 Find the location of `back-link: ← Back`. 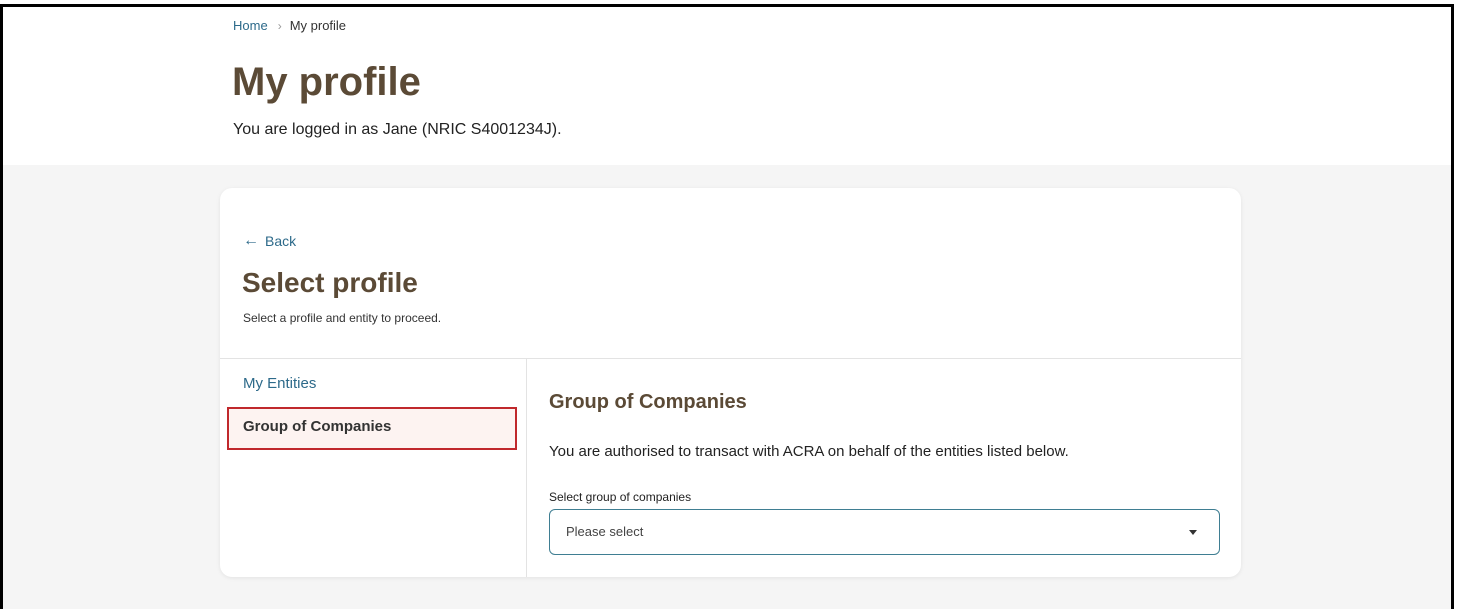

back-link: ← Back is located at coordinates (269, 241).